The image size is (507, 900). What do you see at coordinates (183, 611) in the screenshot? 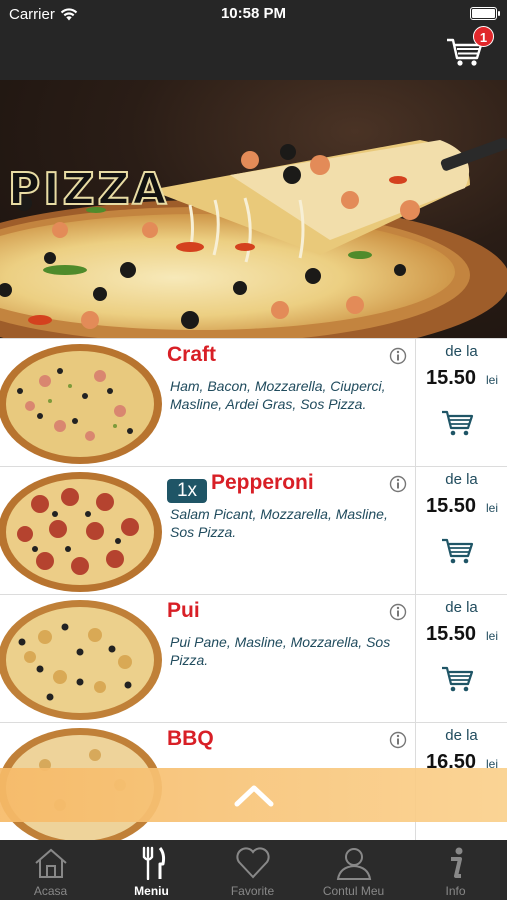
I see `item-name: Pui` at bounding box center [183, 611].